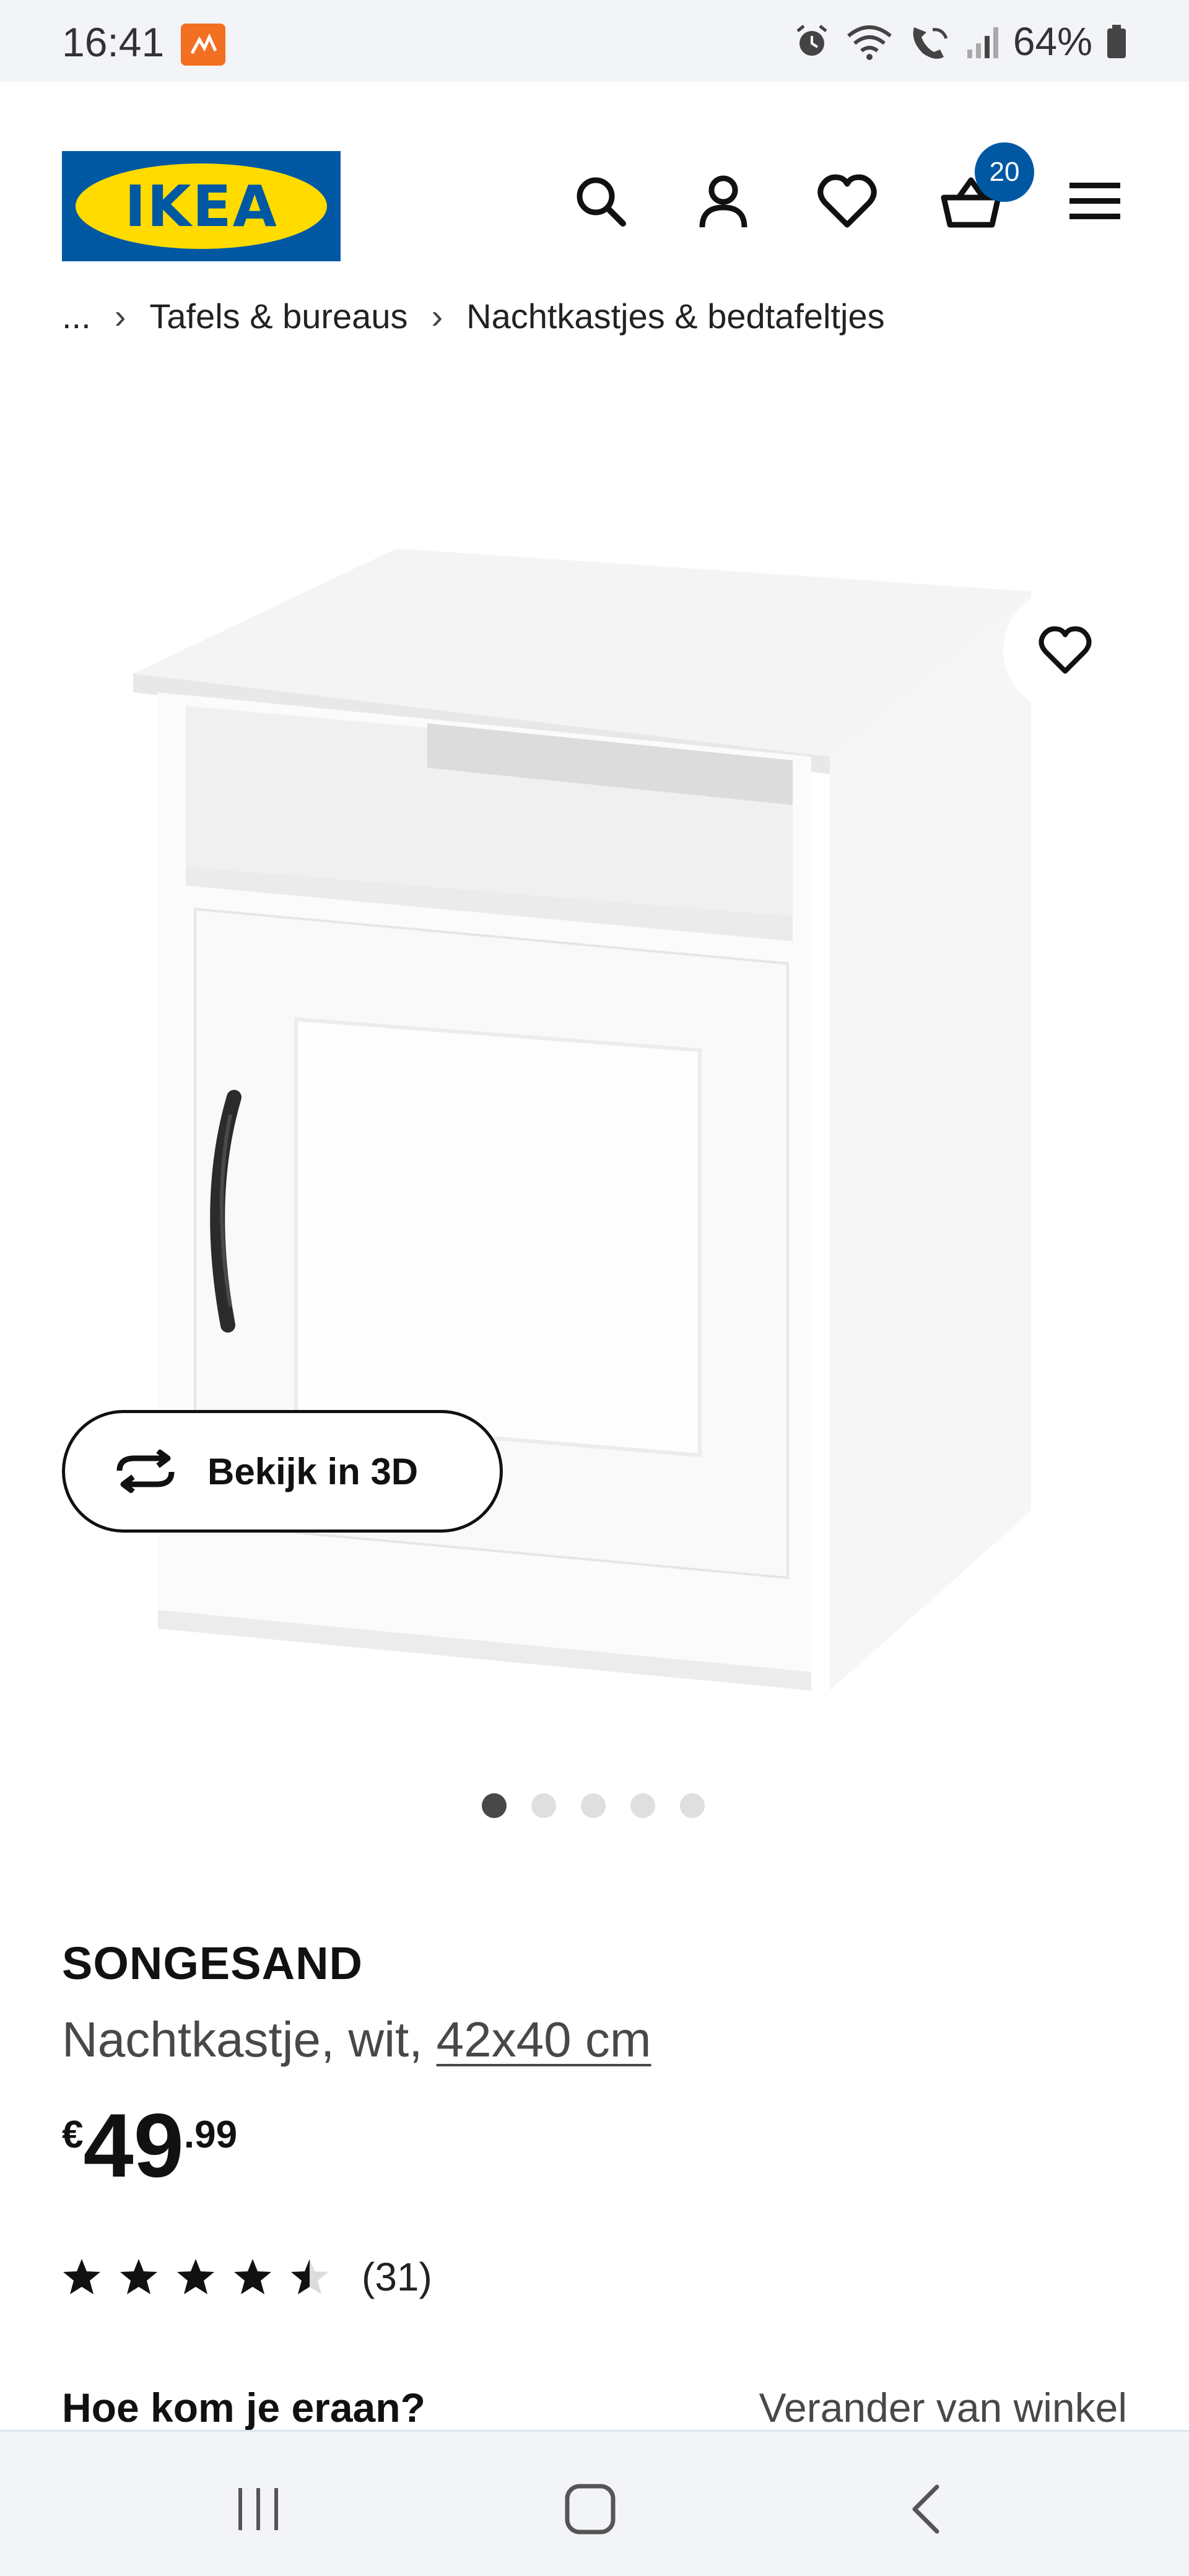 The width and height of the screenshot is (1189, 2576). Describe the element at coordinates (594, 41) in the screenshot. I see `status-bar: 16:41 64%` at that location.